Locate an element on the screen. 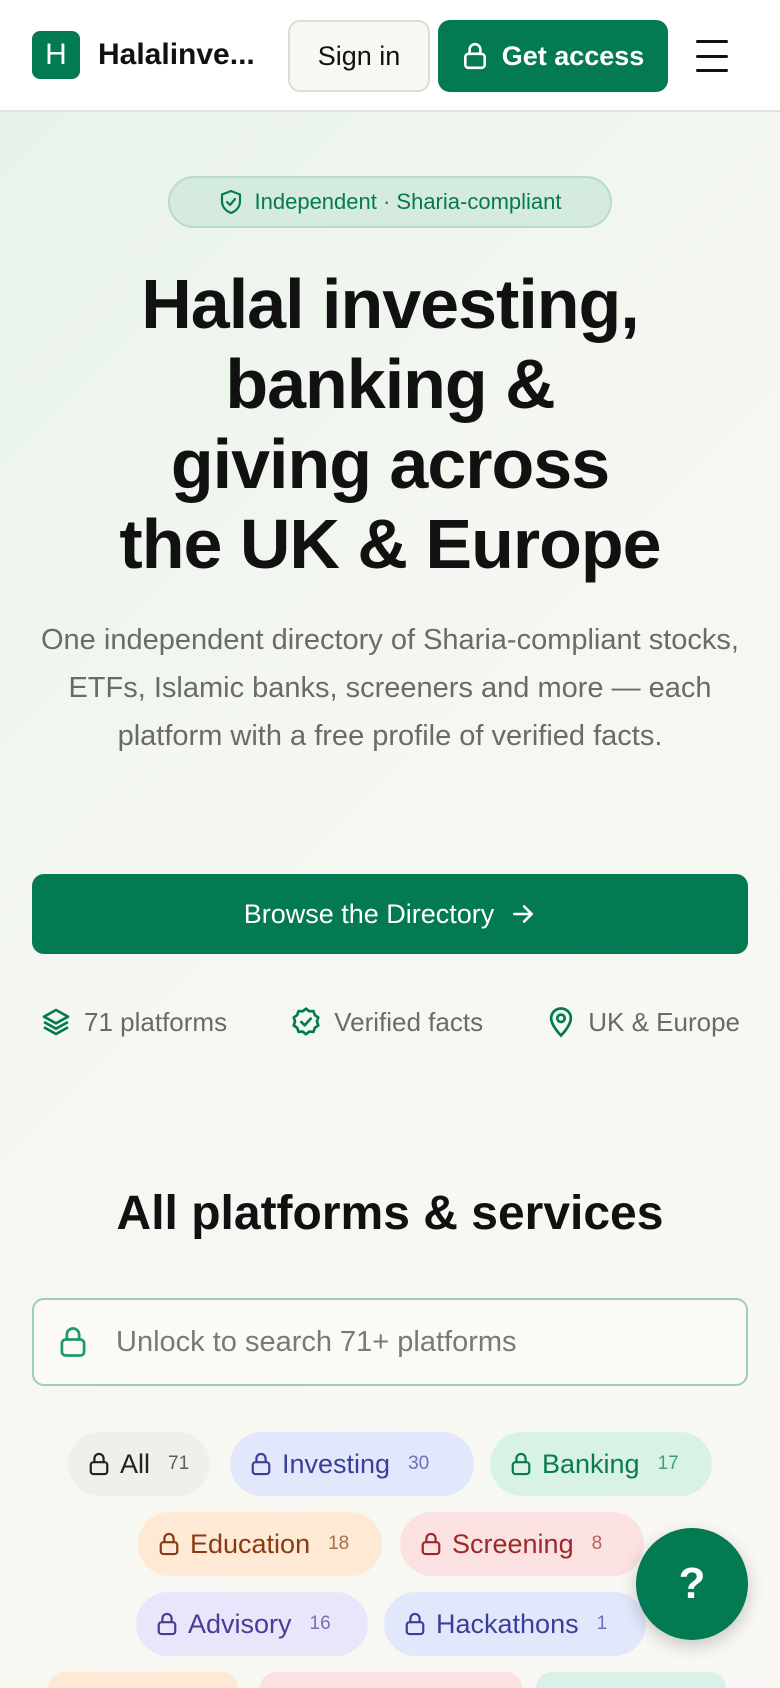  category-chip-advisory: Advisory 16 is located at coordinates (252, 1624).